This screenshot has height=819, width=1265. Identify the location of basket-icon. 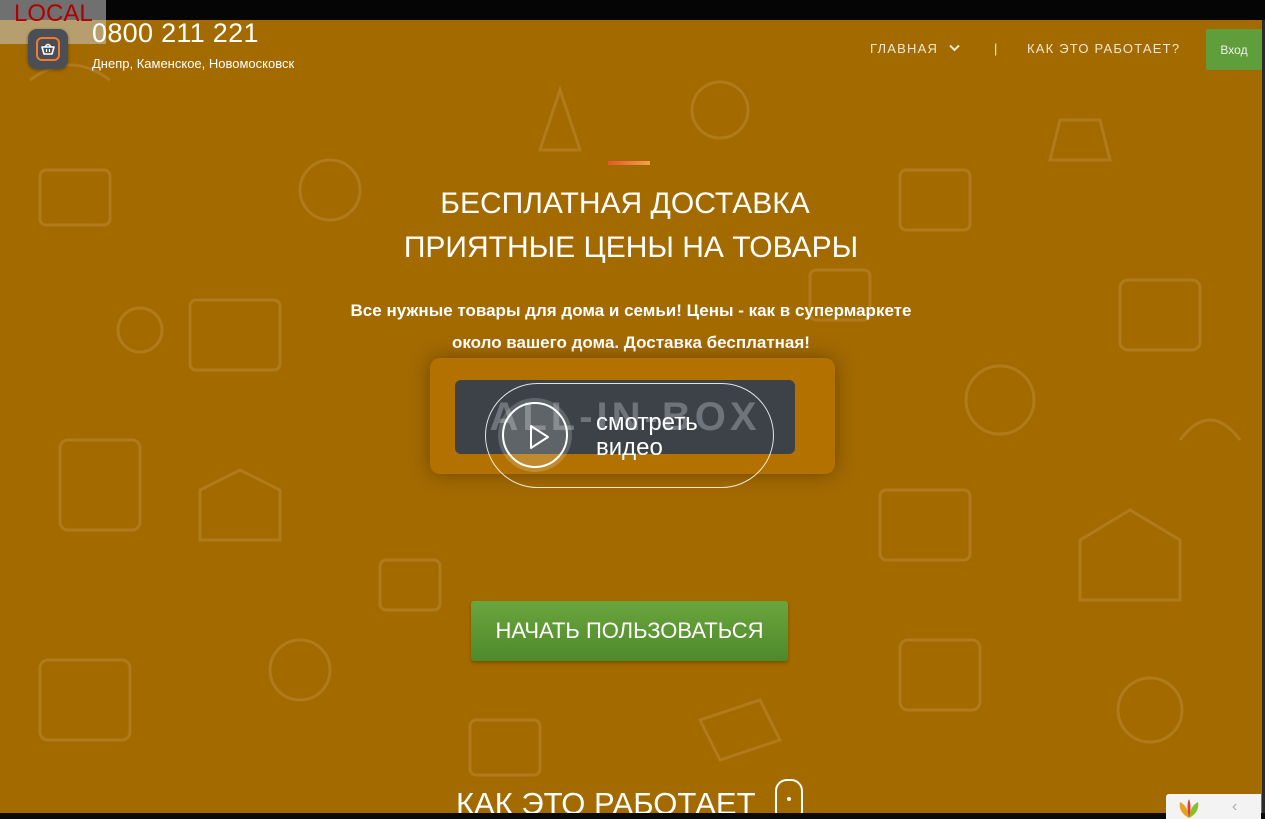
(48, 49).